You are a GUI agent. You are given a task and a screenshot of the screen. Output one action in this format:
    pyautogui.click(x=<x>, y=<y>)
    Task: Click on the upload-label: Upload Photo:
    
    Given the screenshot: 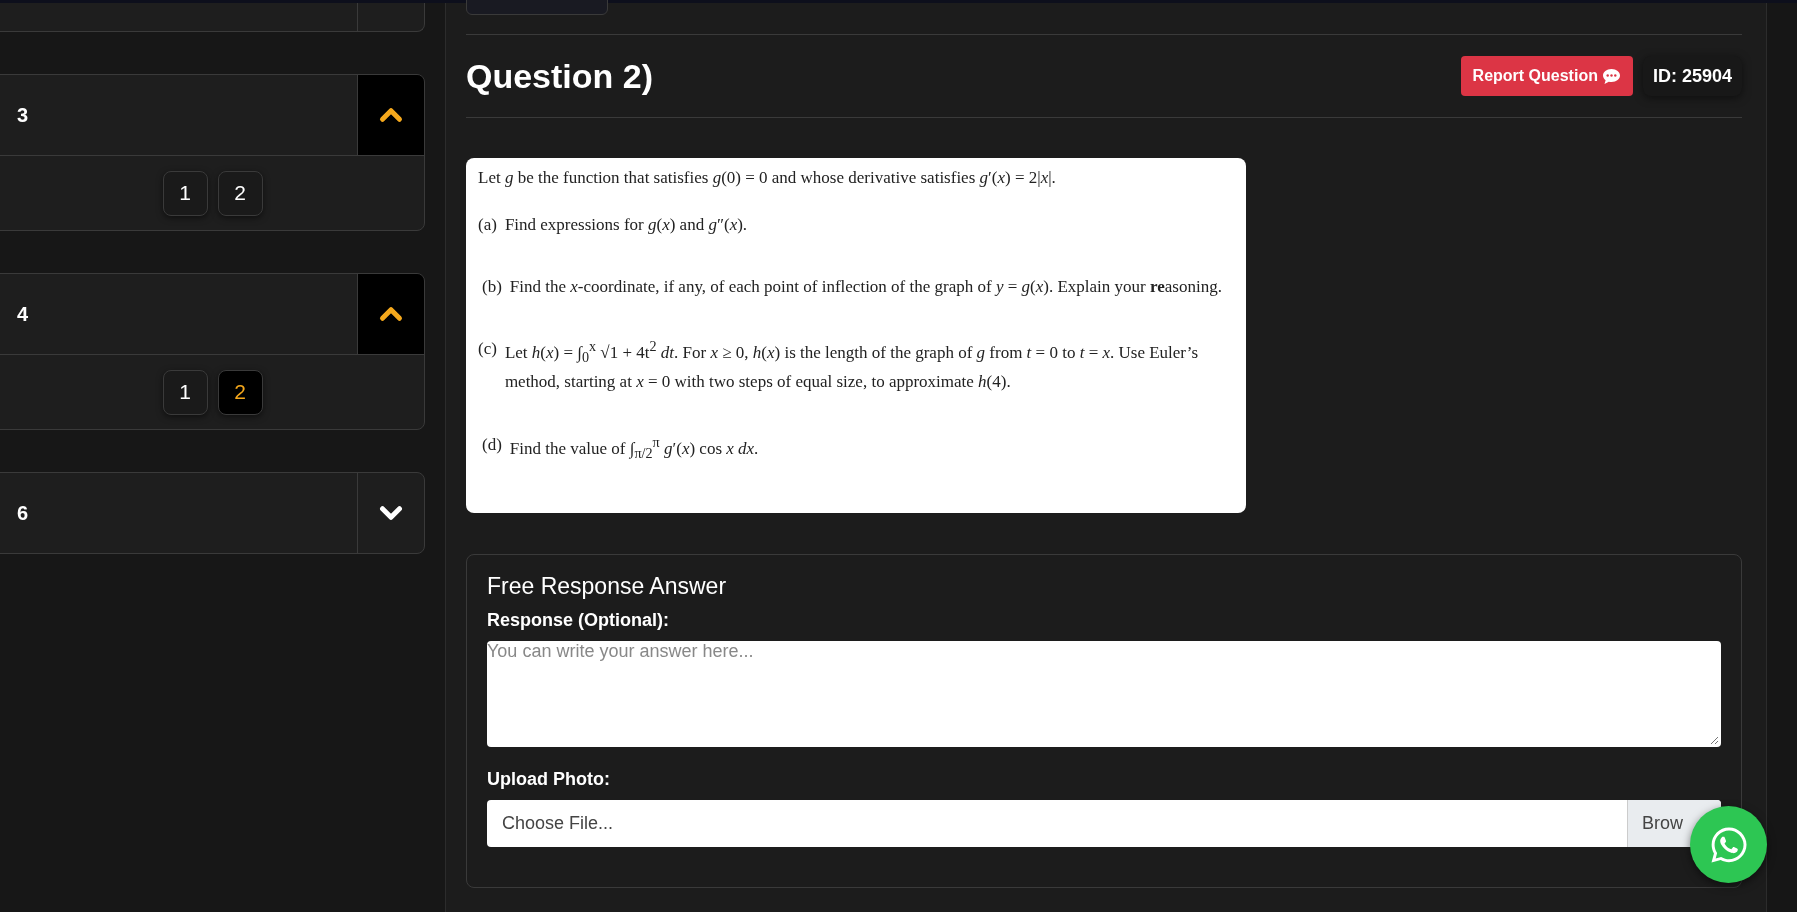 What is the action you would take?
    pyautogui.click(x=549, y=779)
    